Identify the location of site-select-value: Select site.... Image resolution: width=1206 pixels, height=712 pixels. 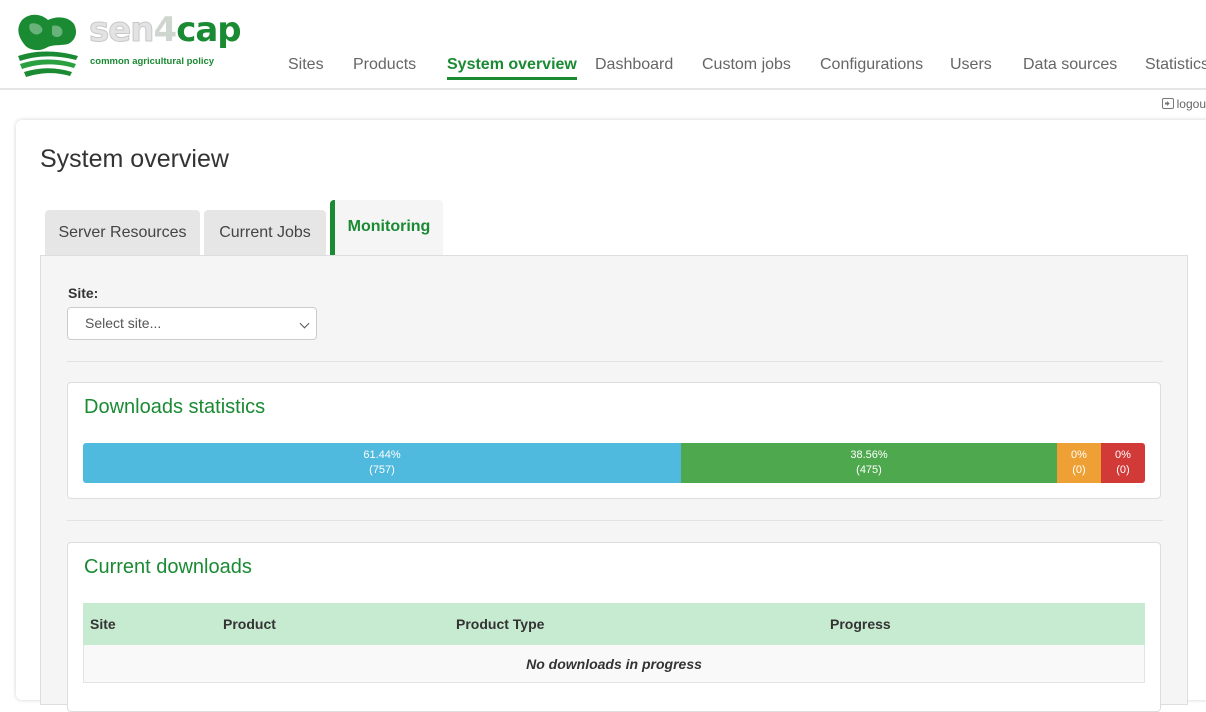
(123, 323).